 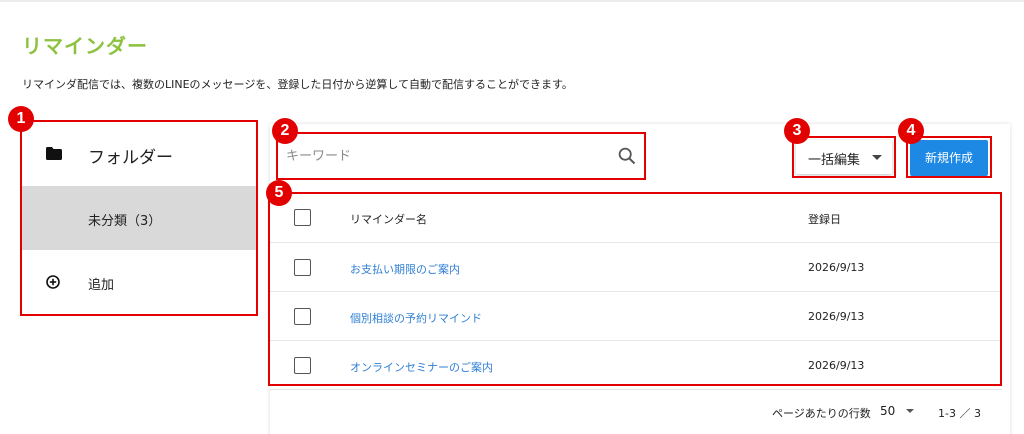 What do you see at coordinates (824, 219) in the screenshot?
I see `column-header-date: 登録日` at bounding box center [824, 219].